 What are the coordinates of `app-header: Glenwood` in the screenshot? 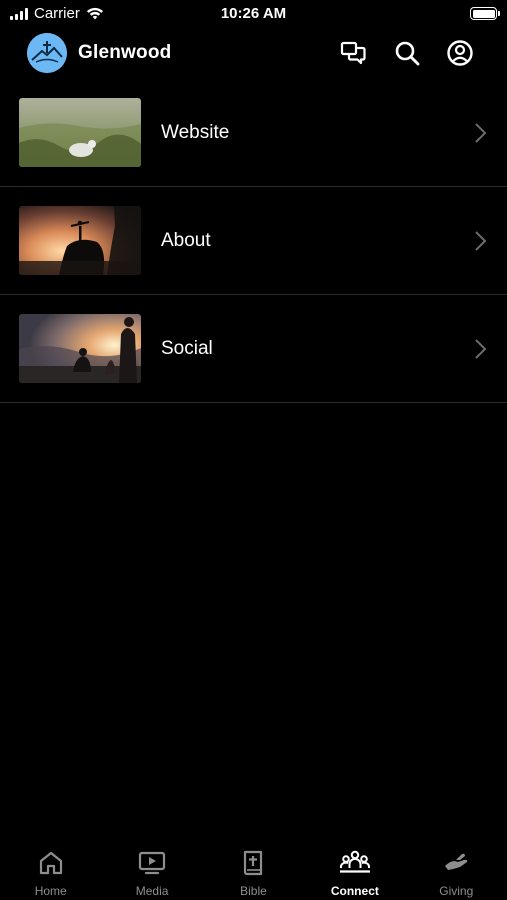 It's located at (253, 53).